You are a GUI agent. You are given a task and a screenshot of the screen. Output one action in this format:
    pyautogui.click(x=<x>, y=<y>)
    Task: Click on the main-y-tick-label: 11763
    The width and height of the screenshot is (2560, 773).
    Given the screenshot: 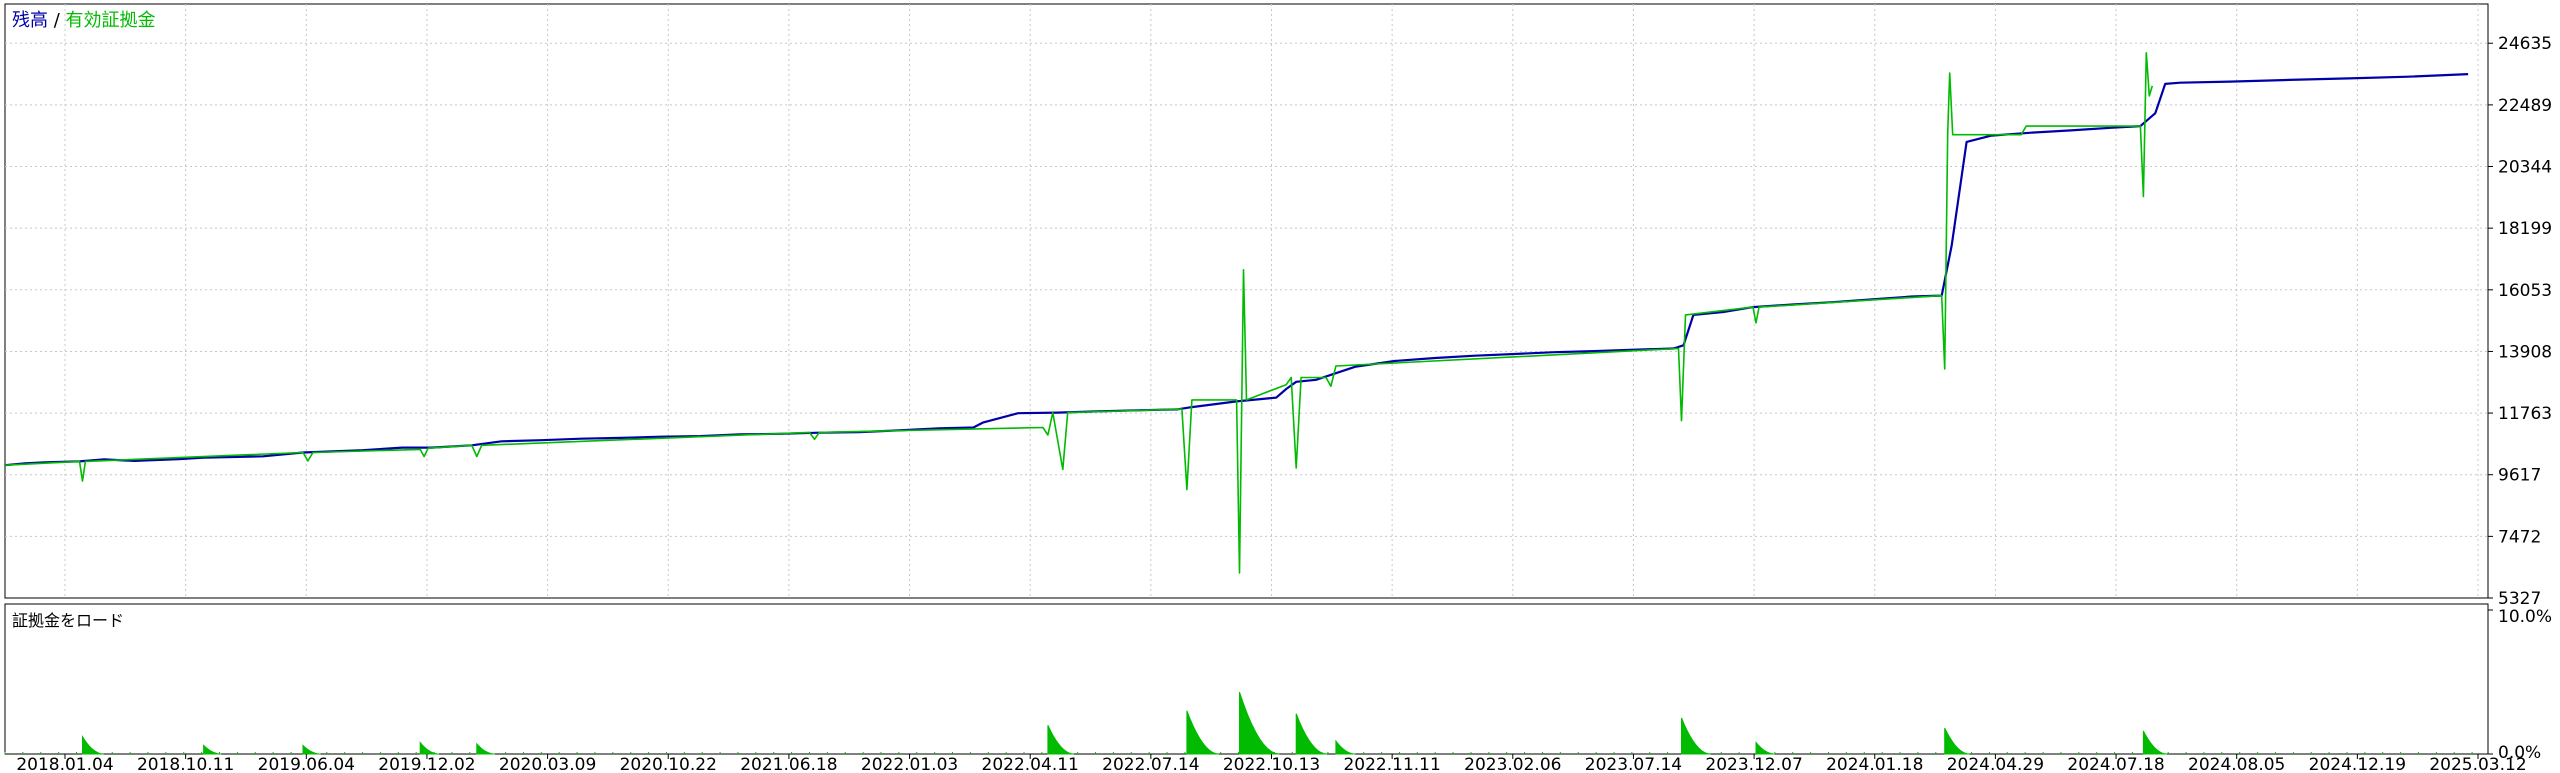 What is the action you would take?
    pyautogui.click(x=2525, y=414)
    